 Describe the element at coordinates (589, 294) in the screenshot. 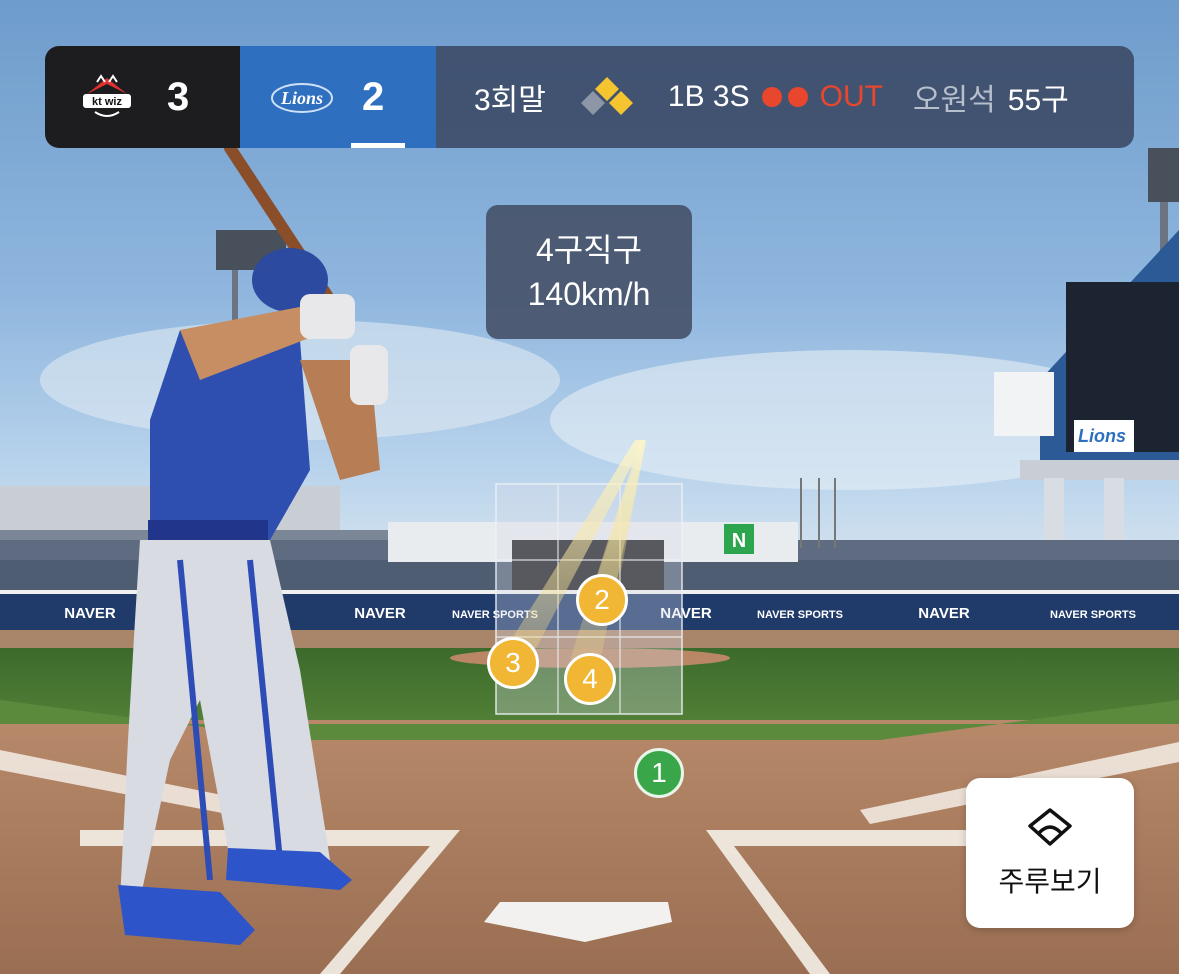

I see `pitch-speed: 140km/h` at that location.